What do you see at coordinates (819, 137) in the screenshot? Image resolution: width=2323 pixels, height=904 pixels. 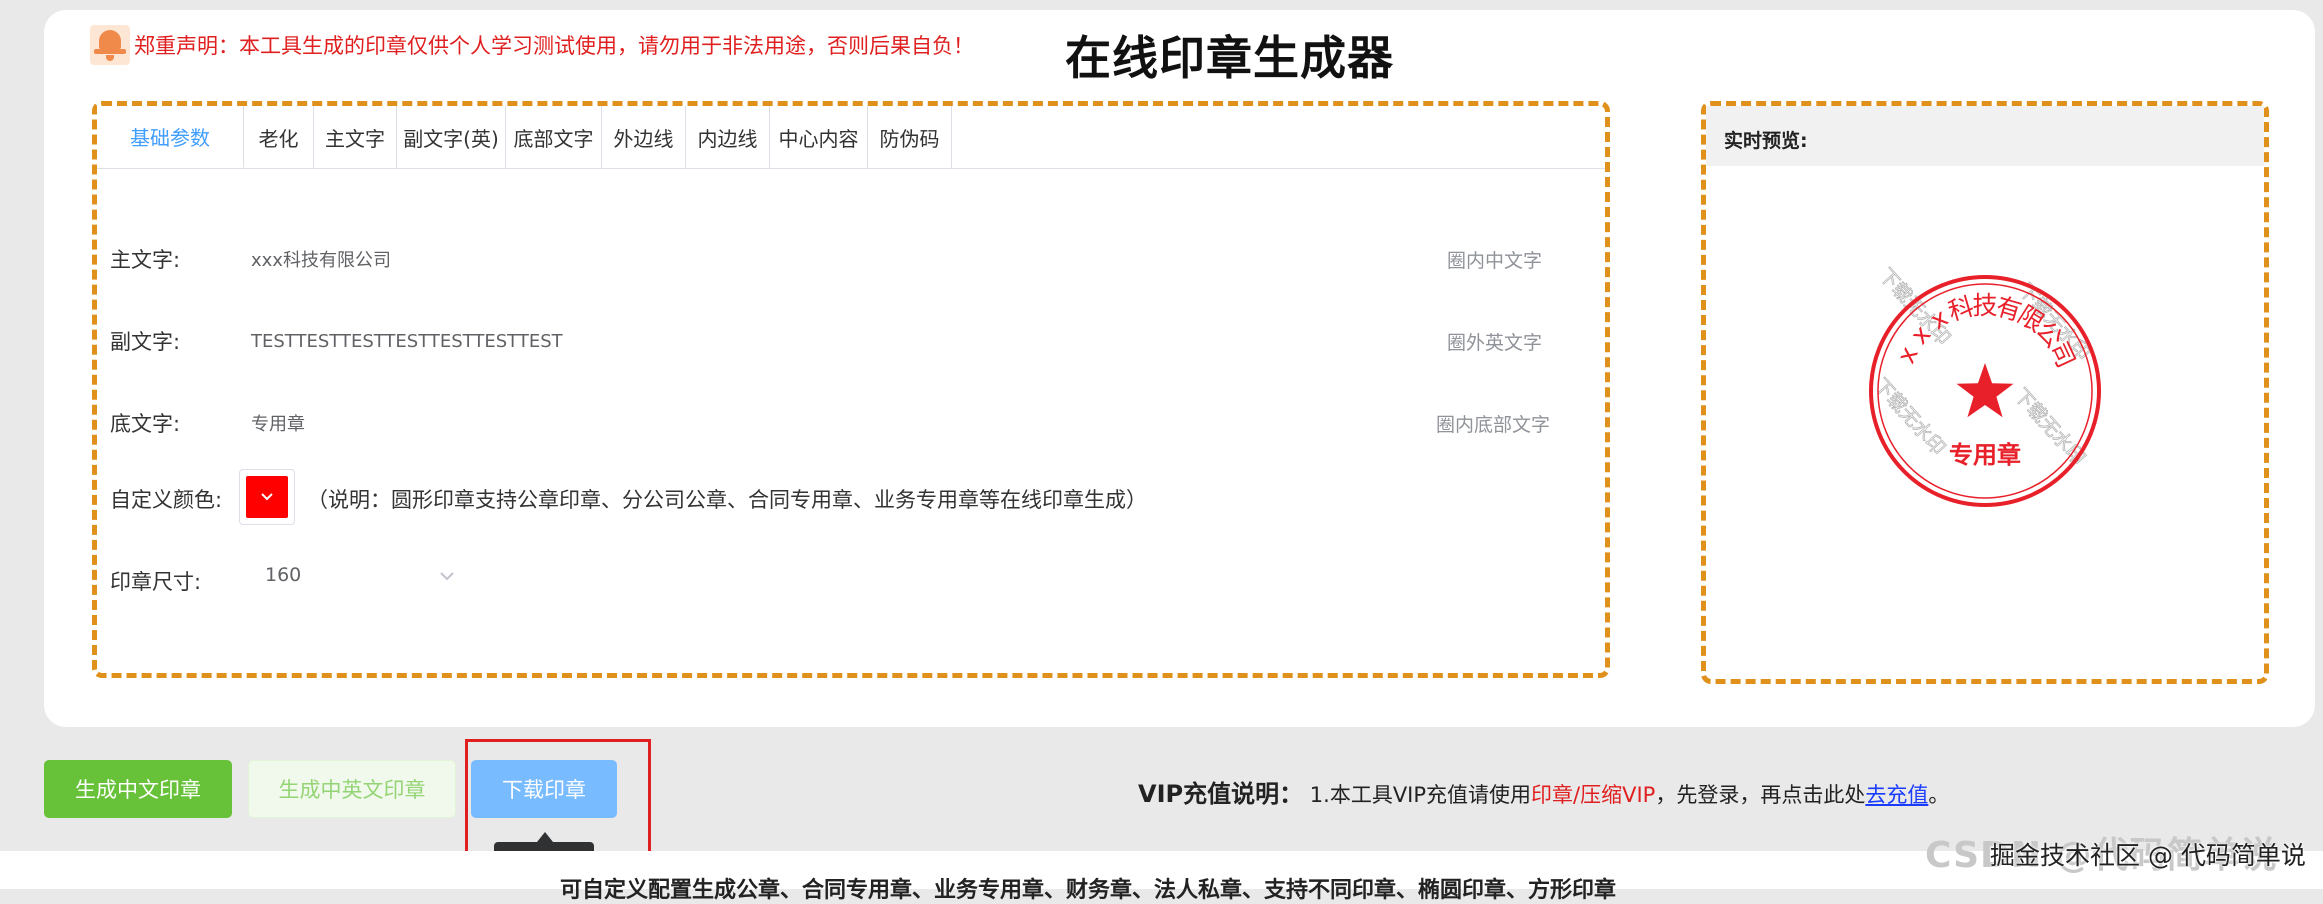 I see `tab-center-content: 中心内容` at bounding box center [819, 137].